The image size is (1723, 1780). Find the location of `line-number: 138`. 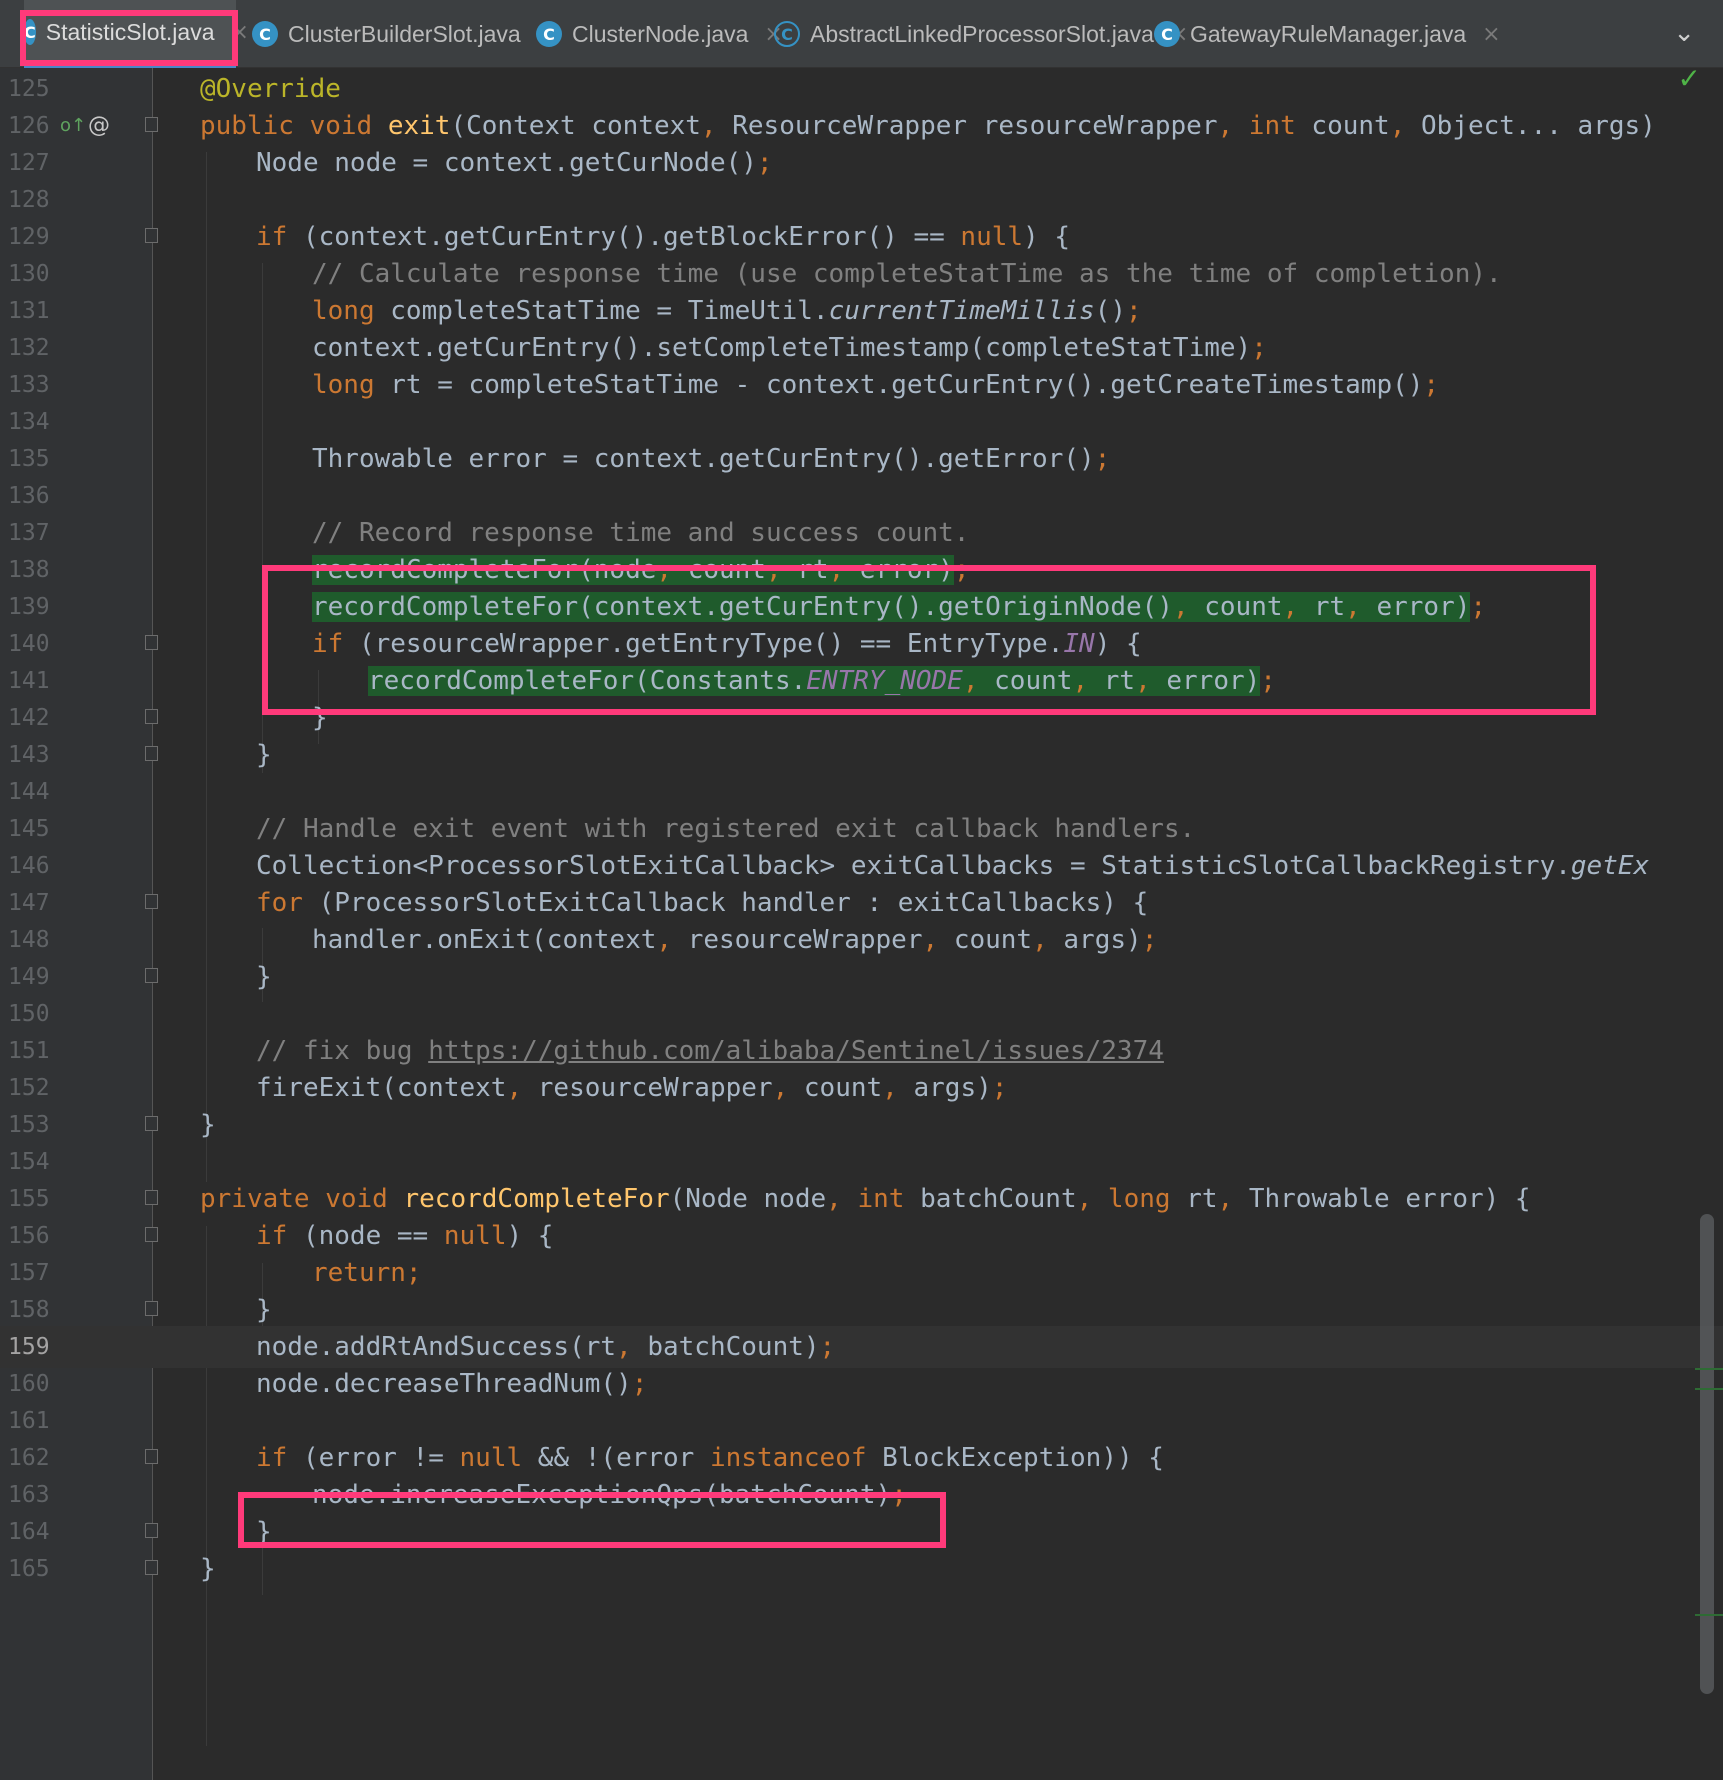

line-number: 138 is located at coordinates (29, 570).